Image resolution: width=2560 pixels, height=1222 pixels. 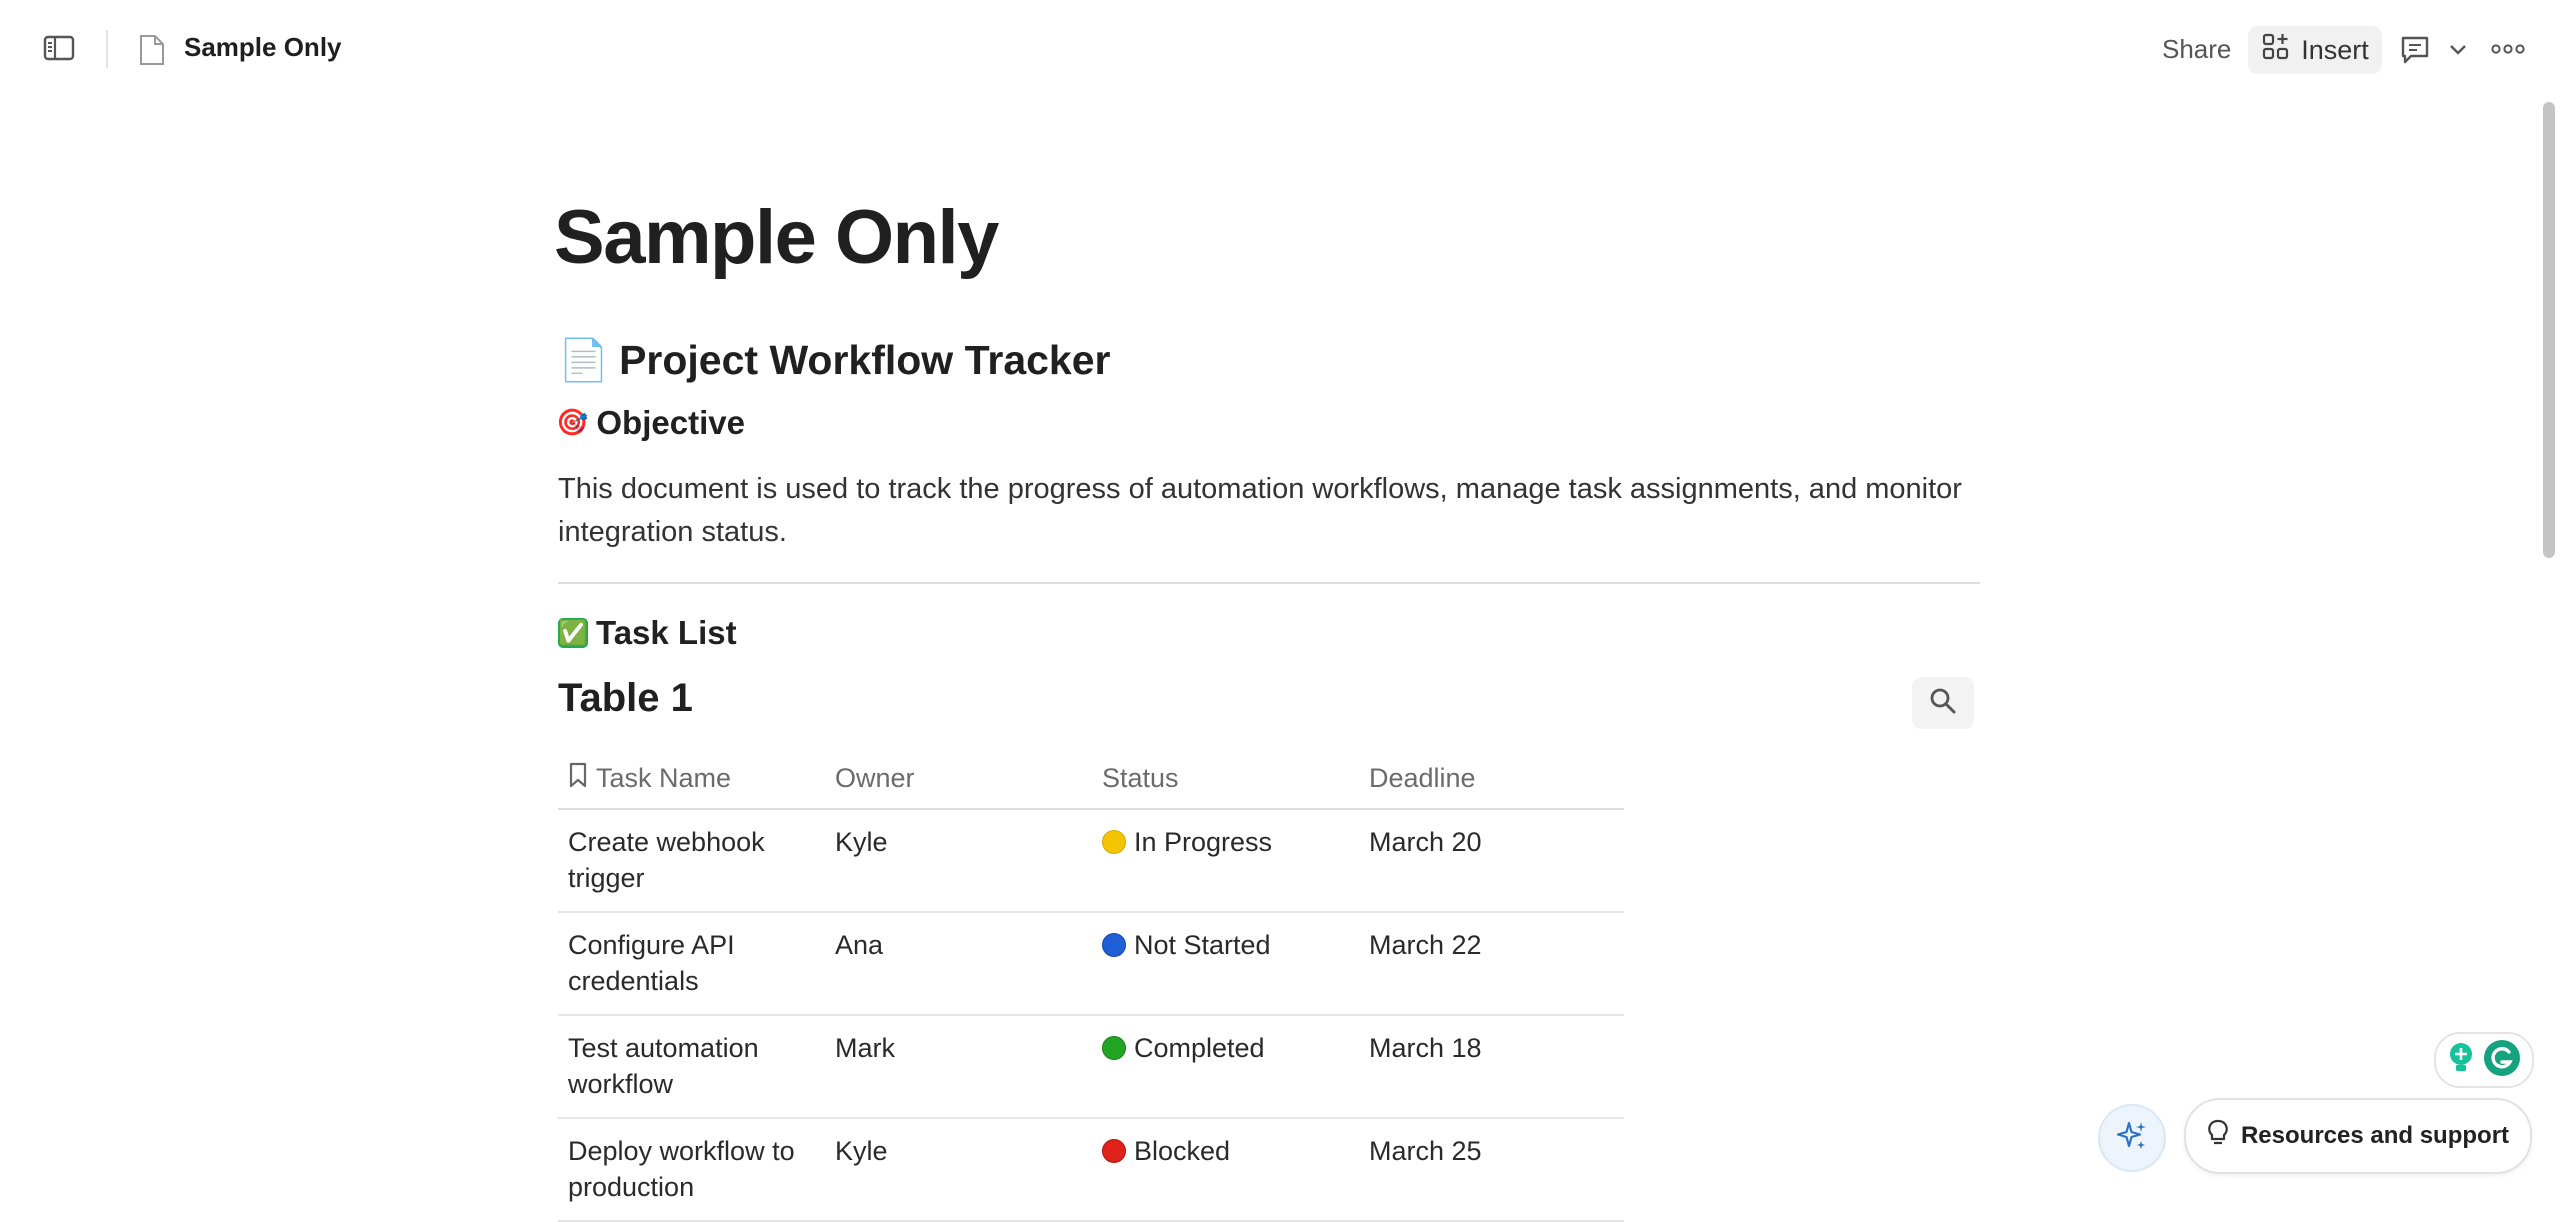 I want to click on deadline-cell: March 22, so click(x=1491, y=964).